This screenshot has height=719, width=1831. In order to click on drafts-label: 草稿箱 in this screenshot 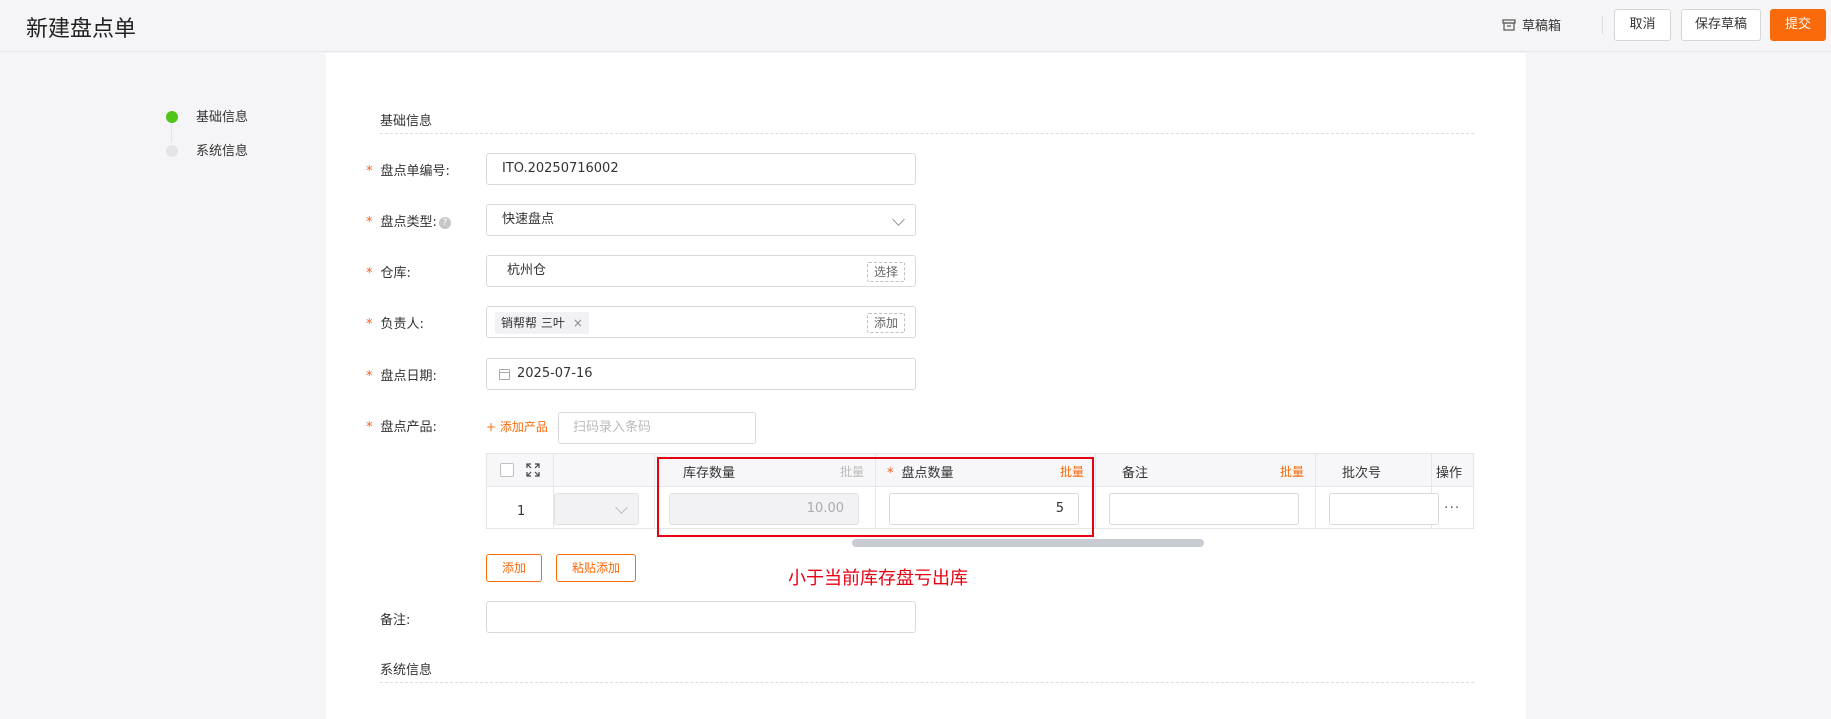, I will do `click(1542, 26)`.